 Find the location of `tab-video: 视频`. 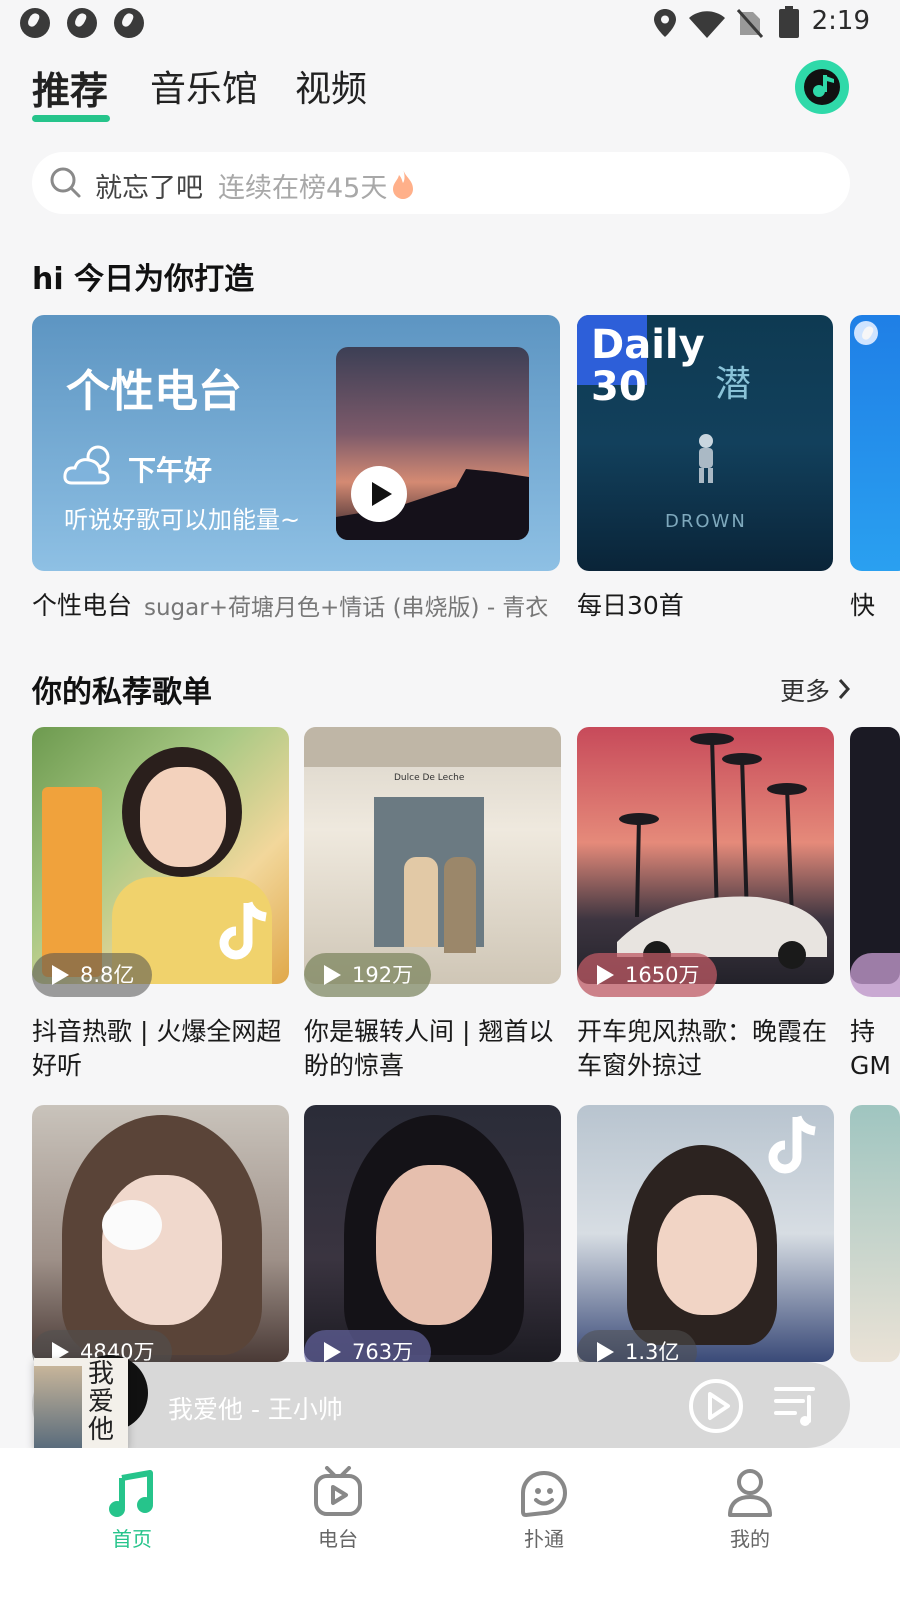

tab-video: 视频 is located at coordinates (331, 86).